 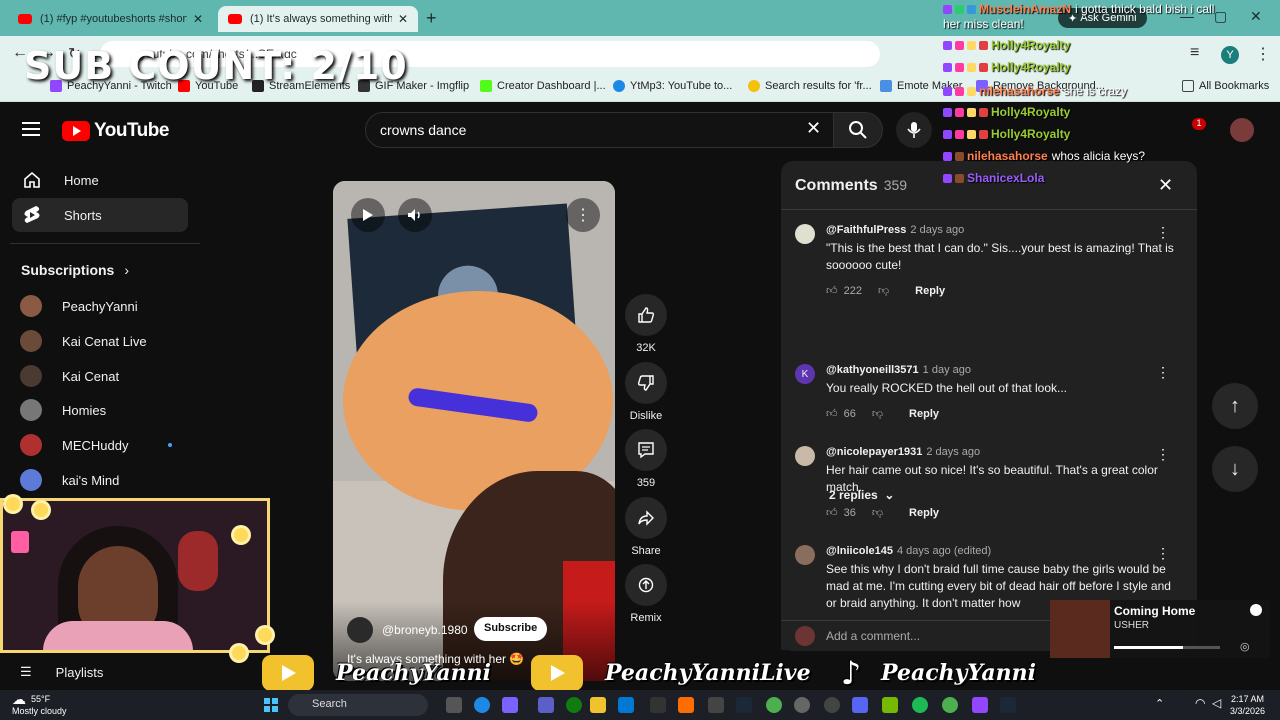 What do you see at coordinates (546, 705) in the screenshot?
I see `teams-icon` at bounding box center [546, 705].